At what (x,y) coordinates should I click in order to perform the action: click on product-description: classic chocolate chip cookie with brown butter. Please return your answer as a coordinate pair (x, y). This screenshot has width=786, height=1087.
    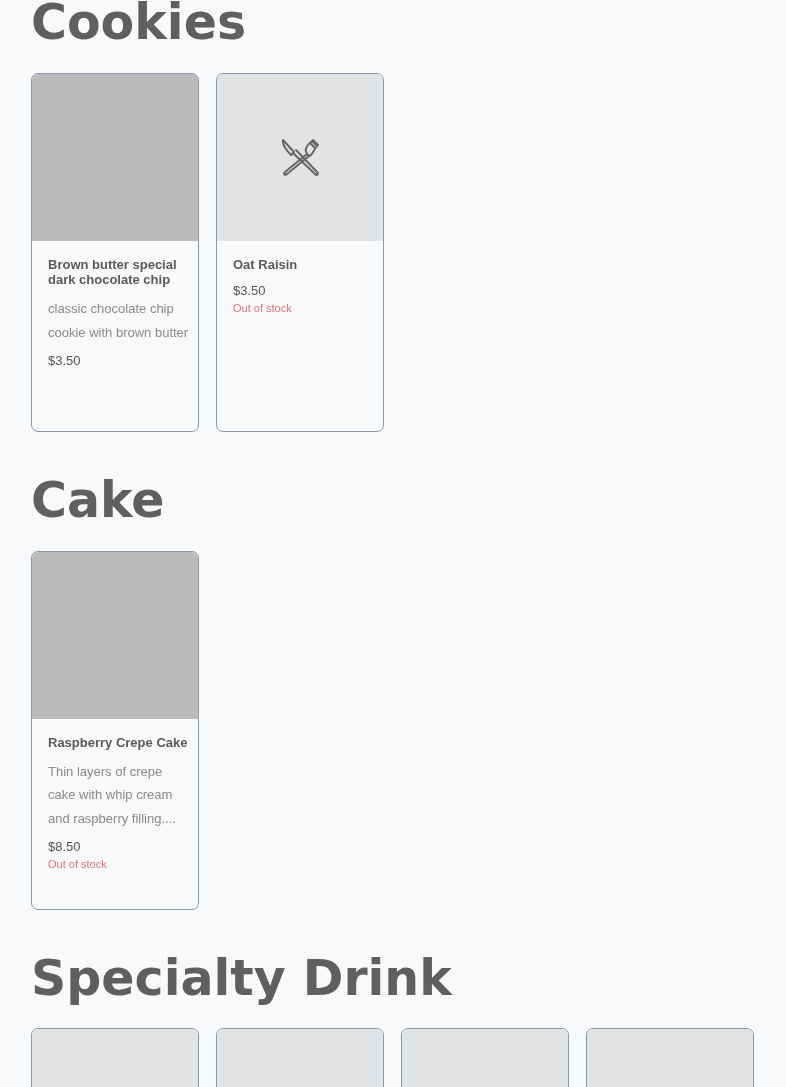
    Looking at the image, I should click on (119, 321).